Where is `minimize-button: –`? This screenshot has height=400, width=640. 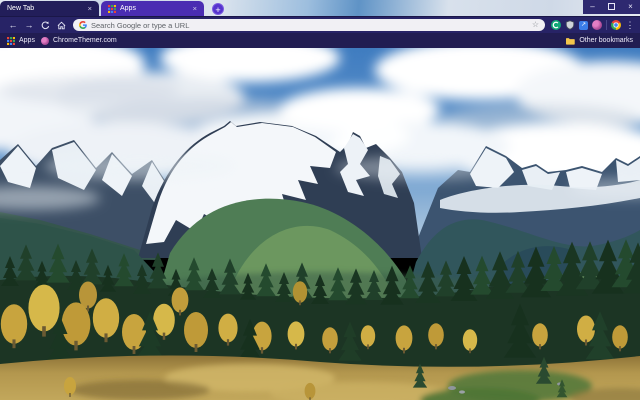 minimize-button: – is located at coordinates (593, 7).